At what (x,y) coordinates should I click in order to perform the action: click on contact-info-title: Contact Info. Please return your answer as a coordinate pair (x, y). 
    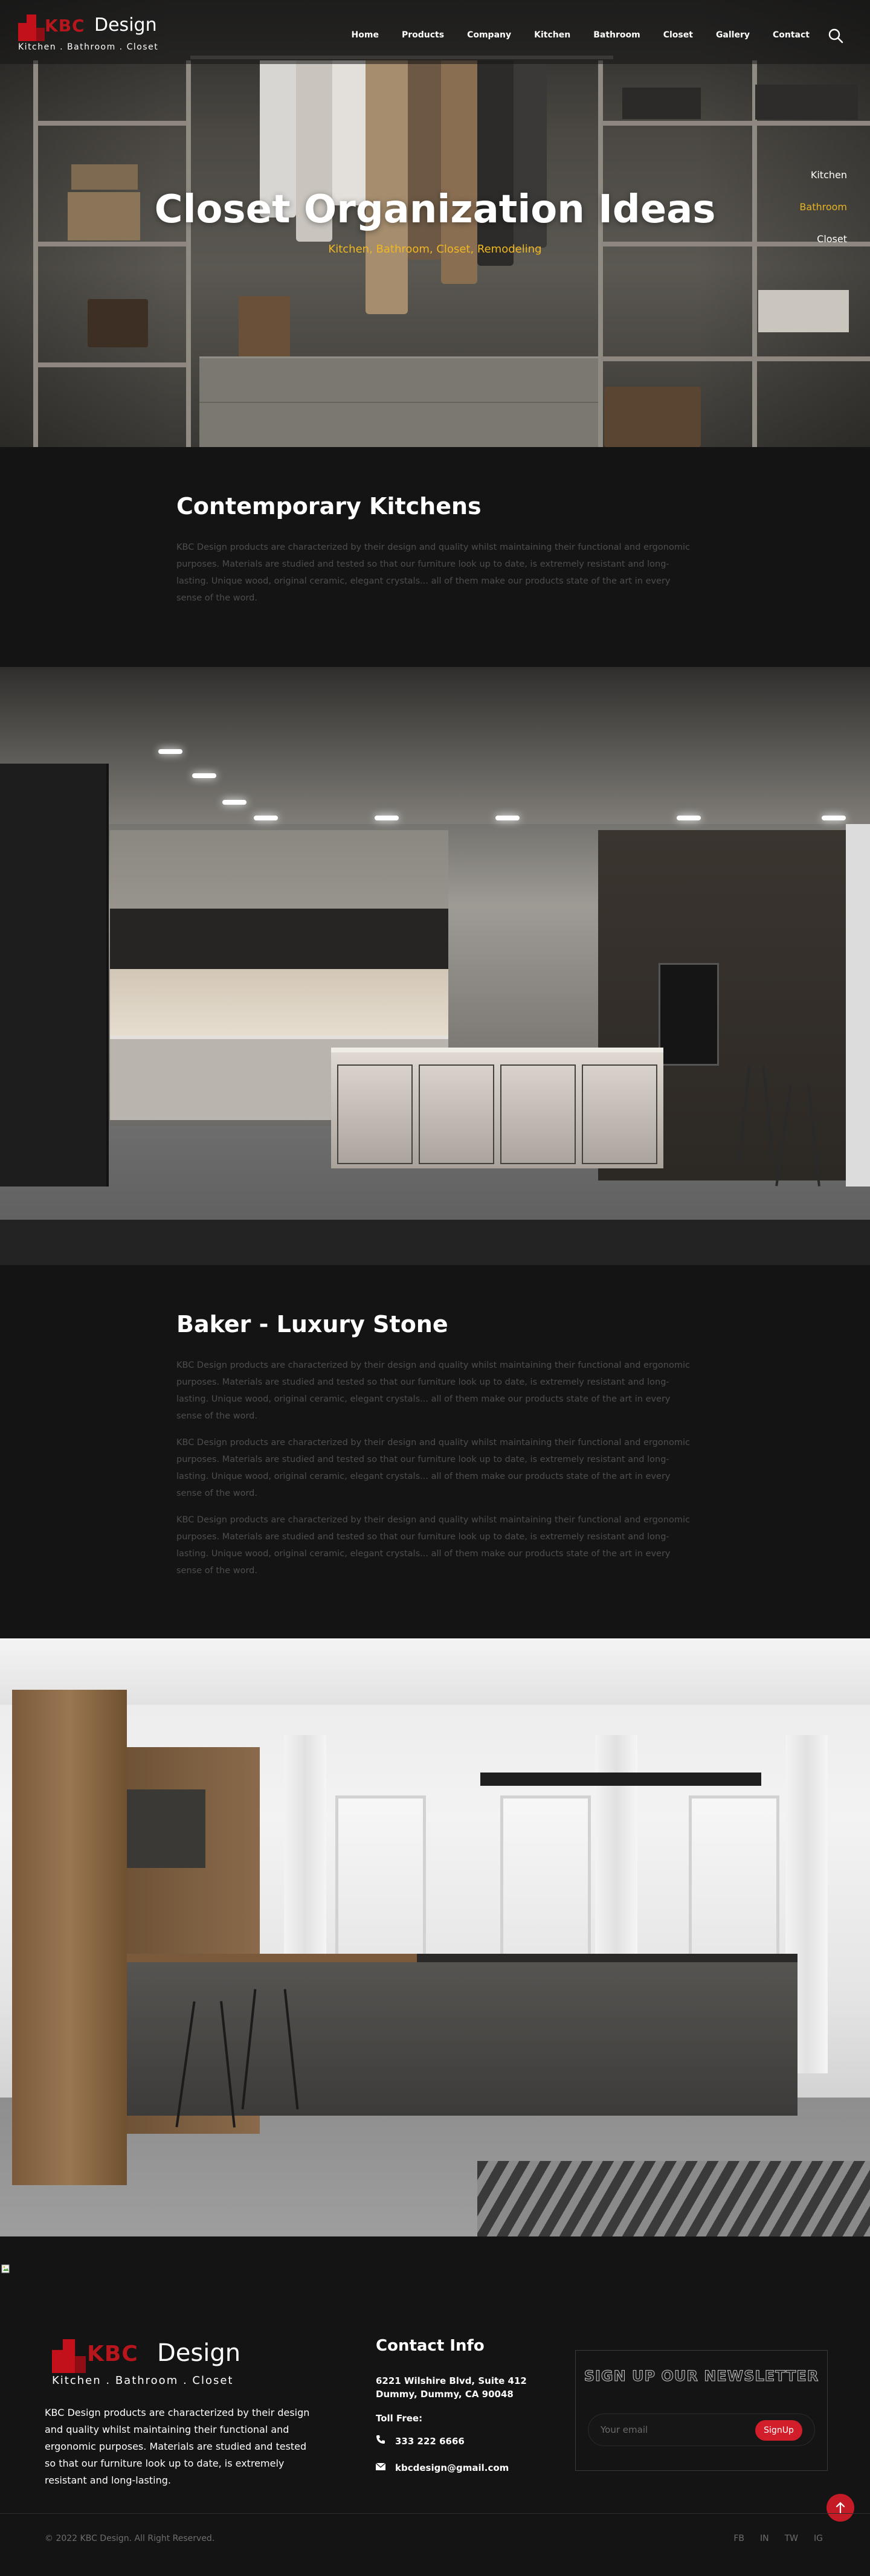
    Looking at the image, I should click on (430, 2346).